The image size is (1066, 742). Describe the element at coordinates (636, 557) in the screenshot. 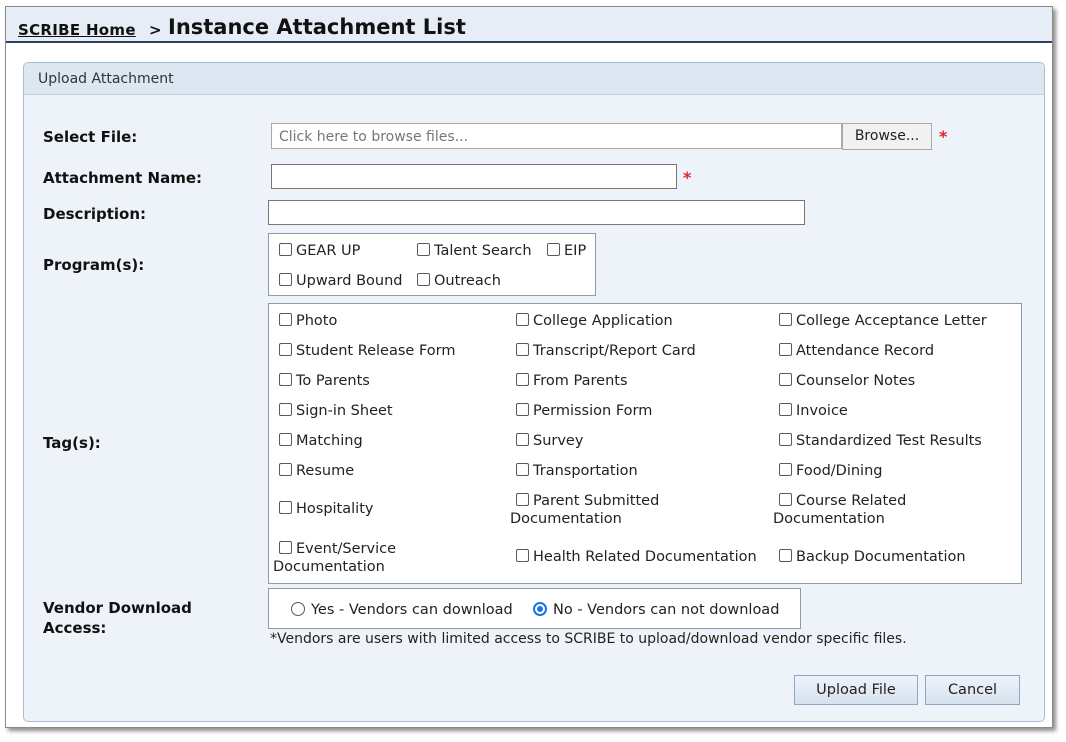

I see `tag-health-related-documentation-checkbox: Health Related Documentation` at that location.